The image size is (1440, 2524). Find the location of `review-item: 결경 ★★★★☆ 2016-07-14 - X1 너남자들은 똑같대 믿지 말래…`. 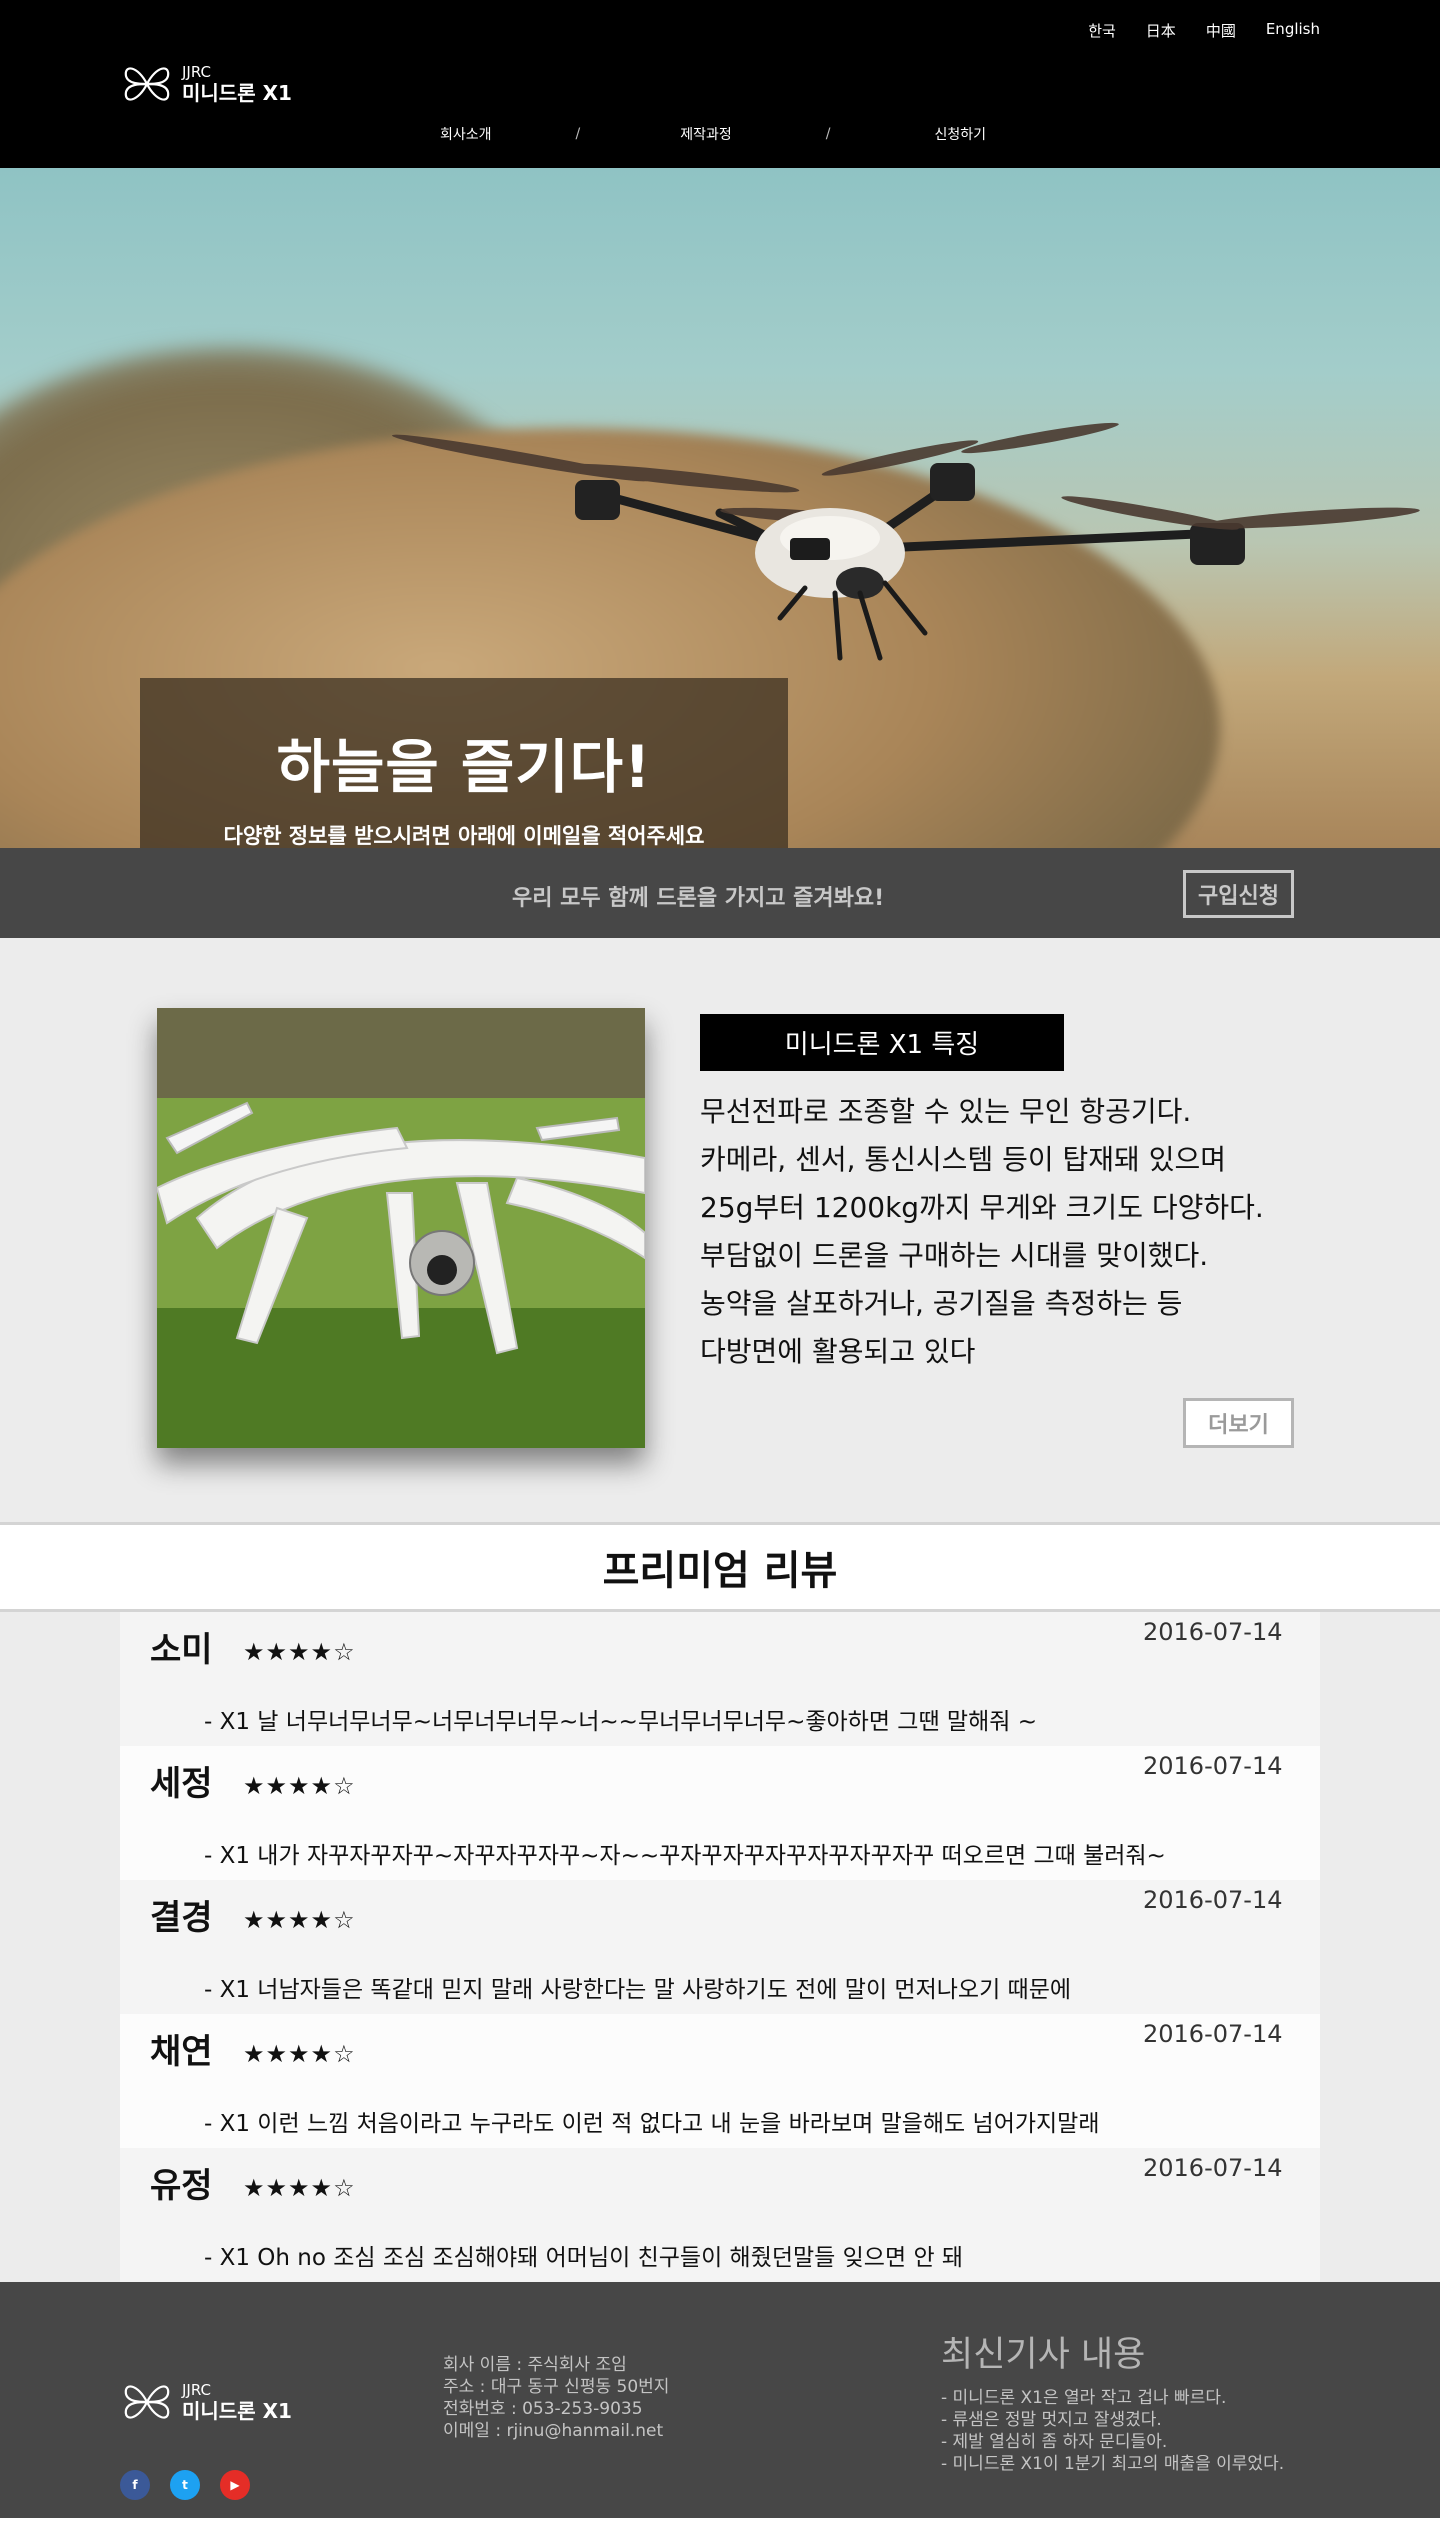

review-item: 결경 ★★★★☆ 2016-07-14 - X1 너남자들은 똑같대 믿지 말래… is located at coordinates (720, 1947).